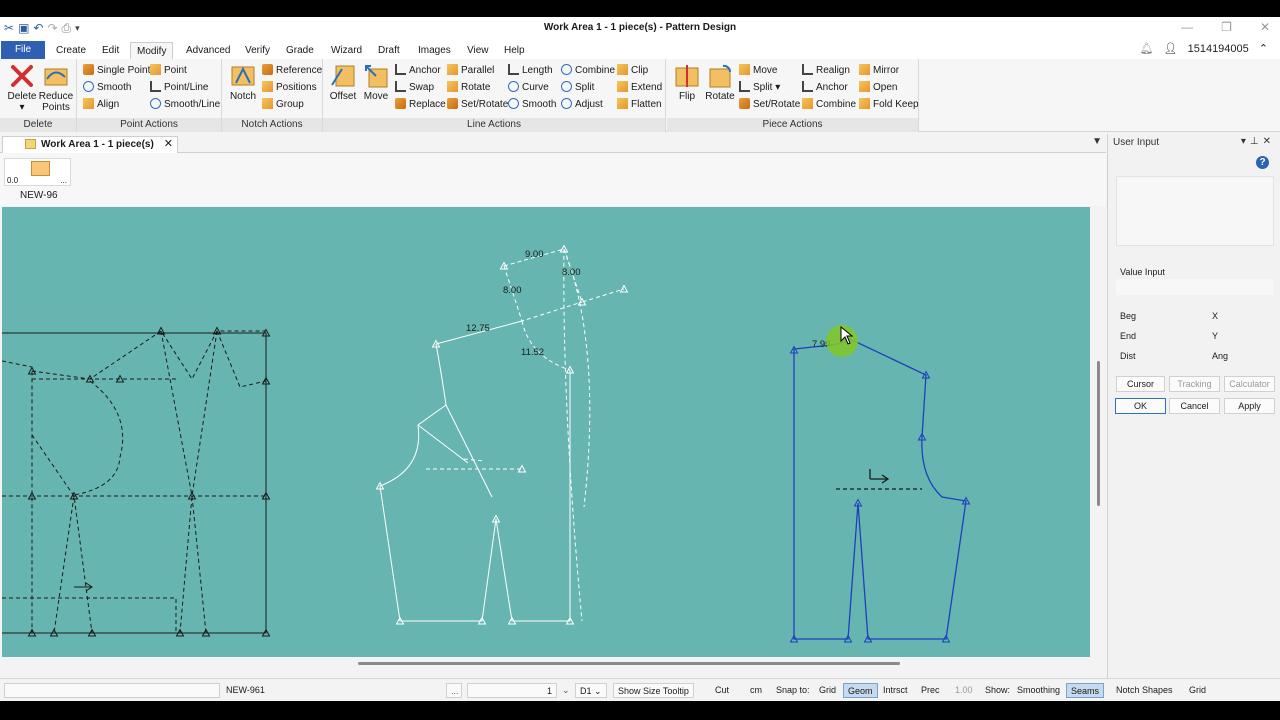  What do you see at coordinates (300, 50) in the screenshot?
I see `tab-grade: Grade` at bounding box center [300, 50].